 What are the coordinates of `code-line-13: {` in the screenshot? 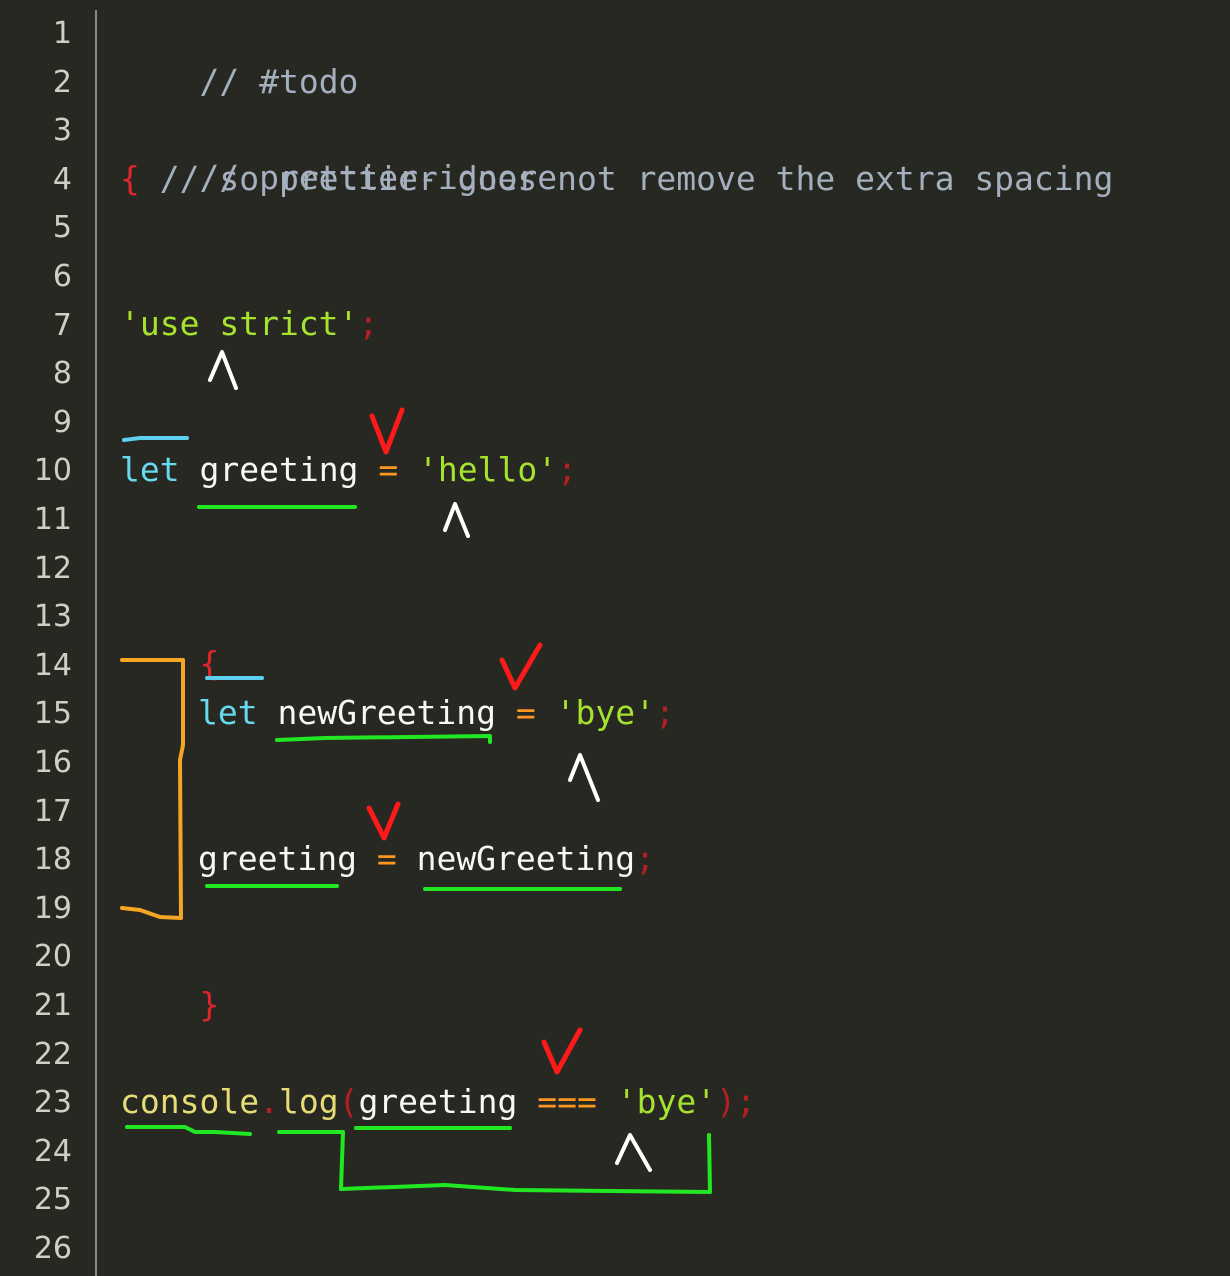 It's located at (169, 637).